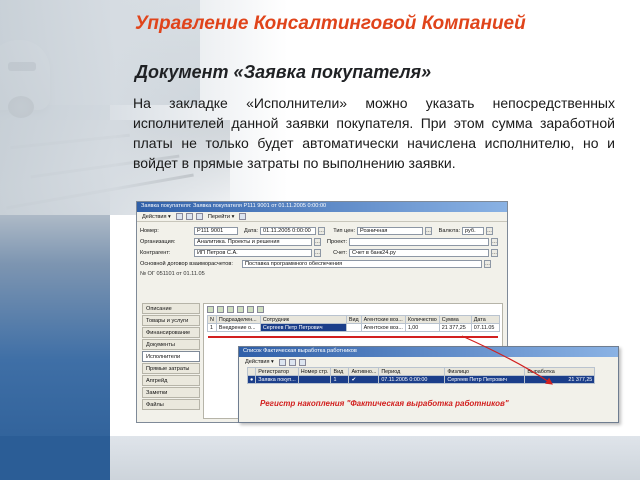 The width and height of the screenshot is (640, 480). What do you see at coordinates (422, 327) in the screenshot?
I see `table-cell: 1,00` at bounding box center [422, 327].